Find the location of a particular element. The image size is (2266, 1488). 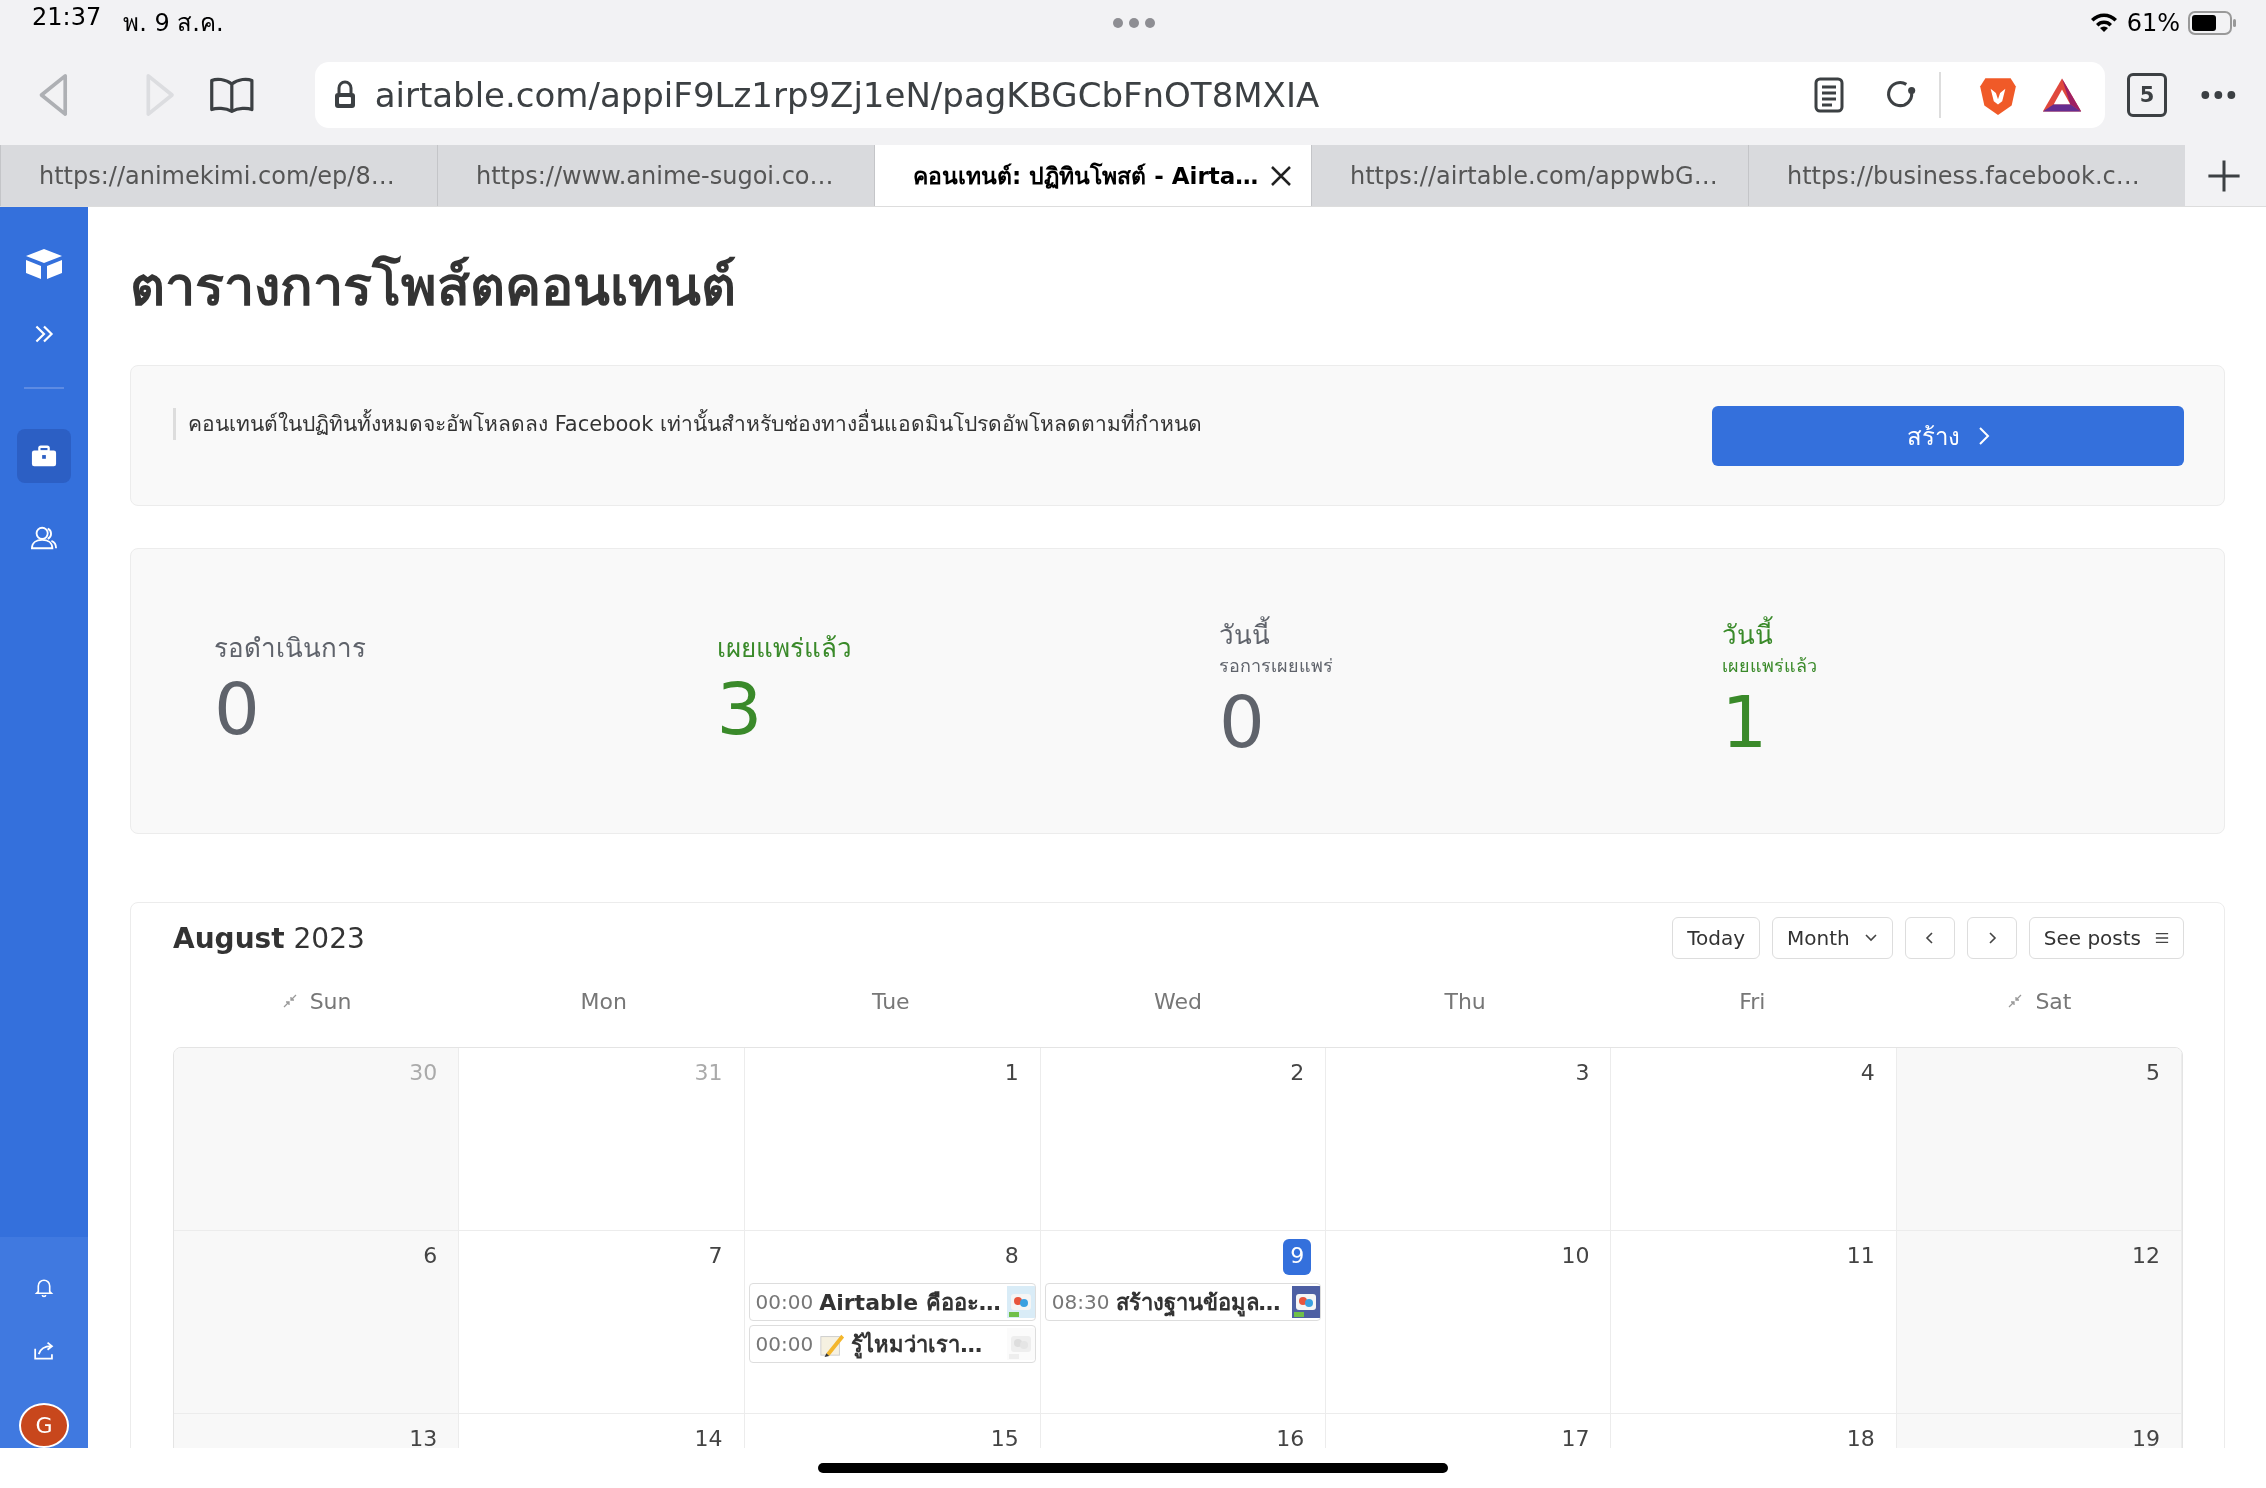

book-icon is located at coordinates (232, 95).